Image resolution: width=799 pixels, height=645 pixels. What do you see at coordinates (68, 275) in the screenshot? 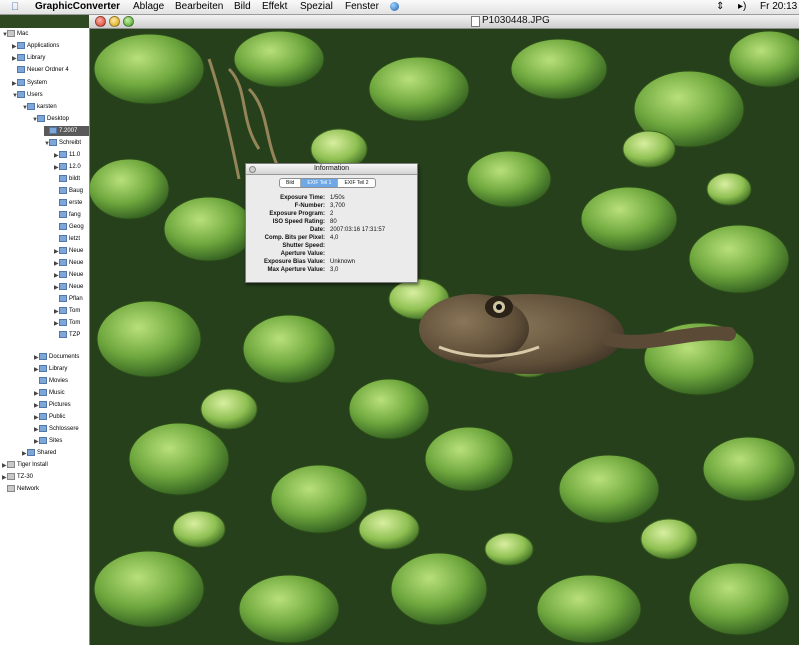
I see `sidebar-item-neue-3: ▶ Neue` at bounding box center [68, 275].